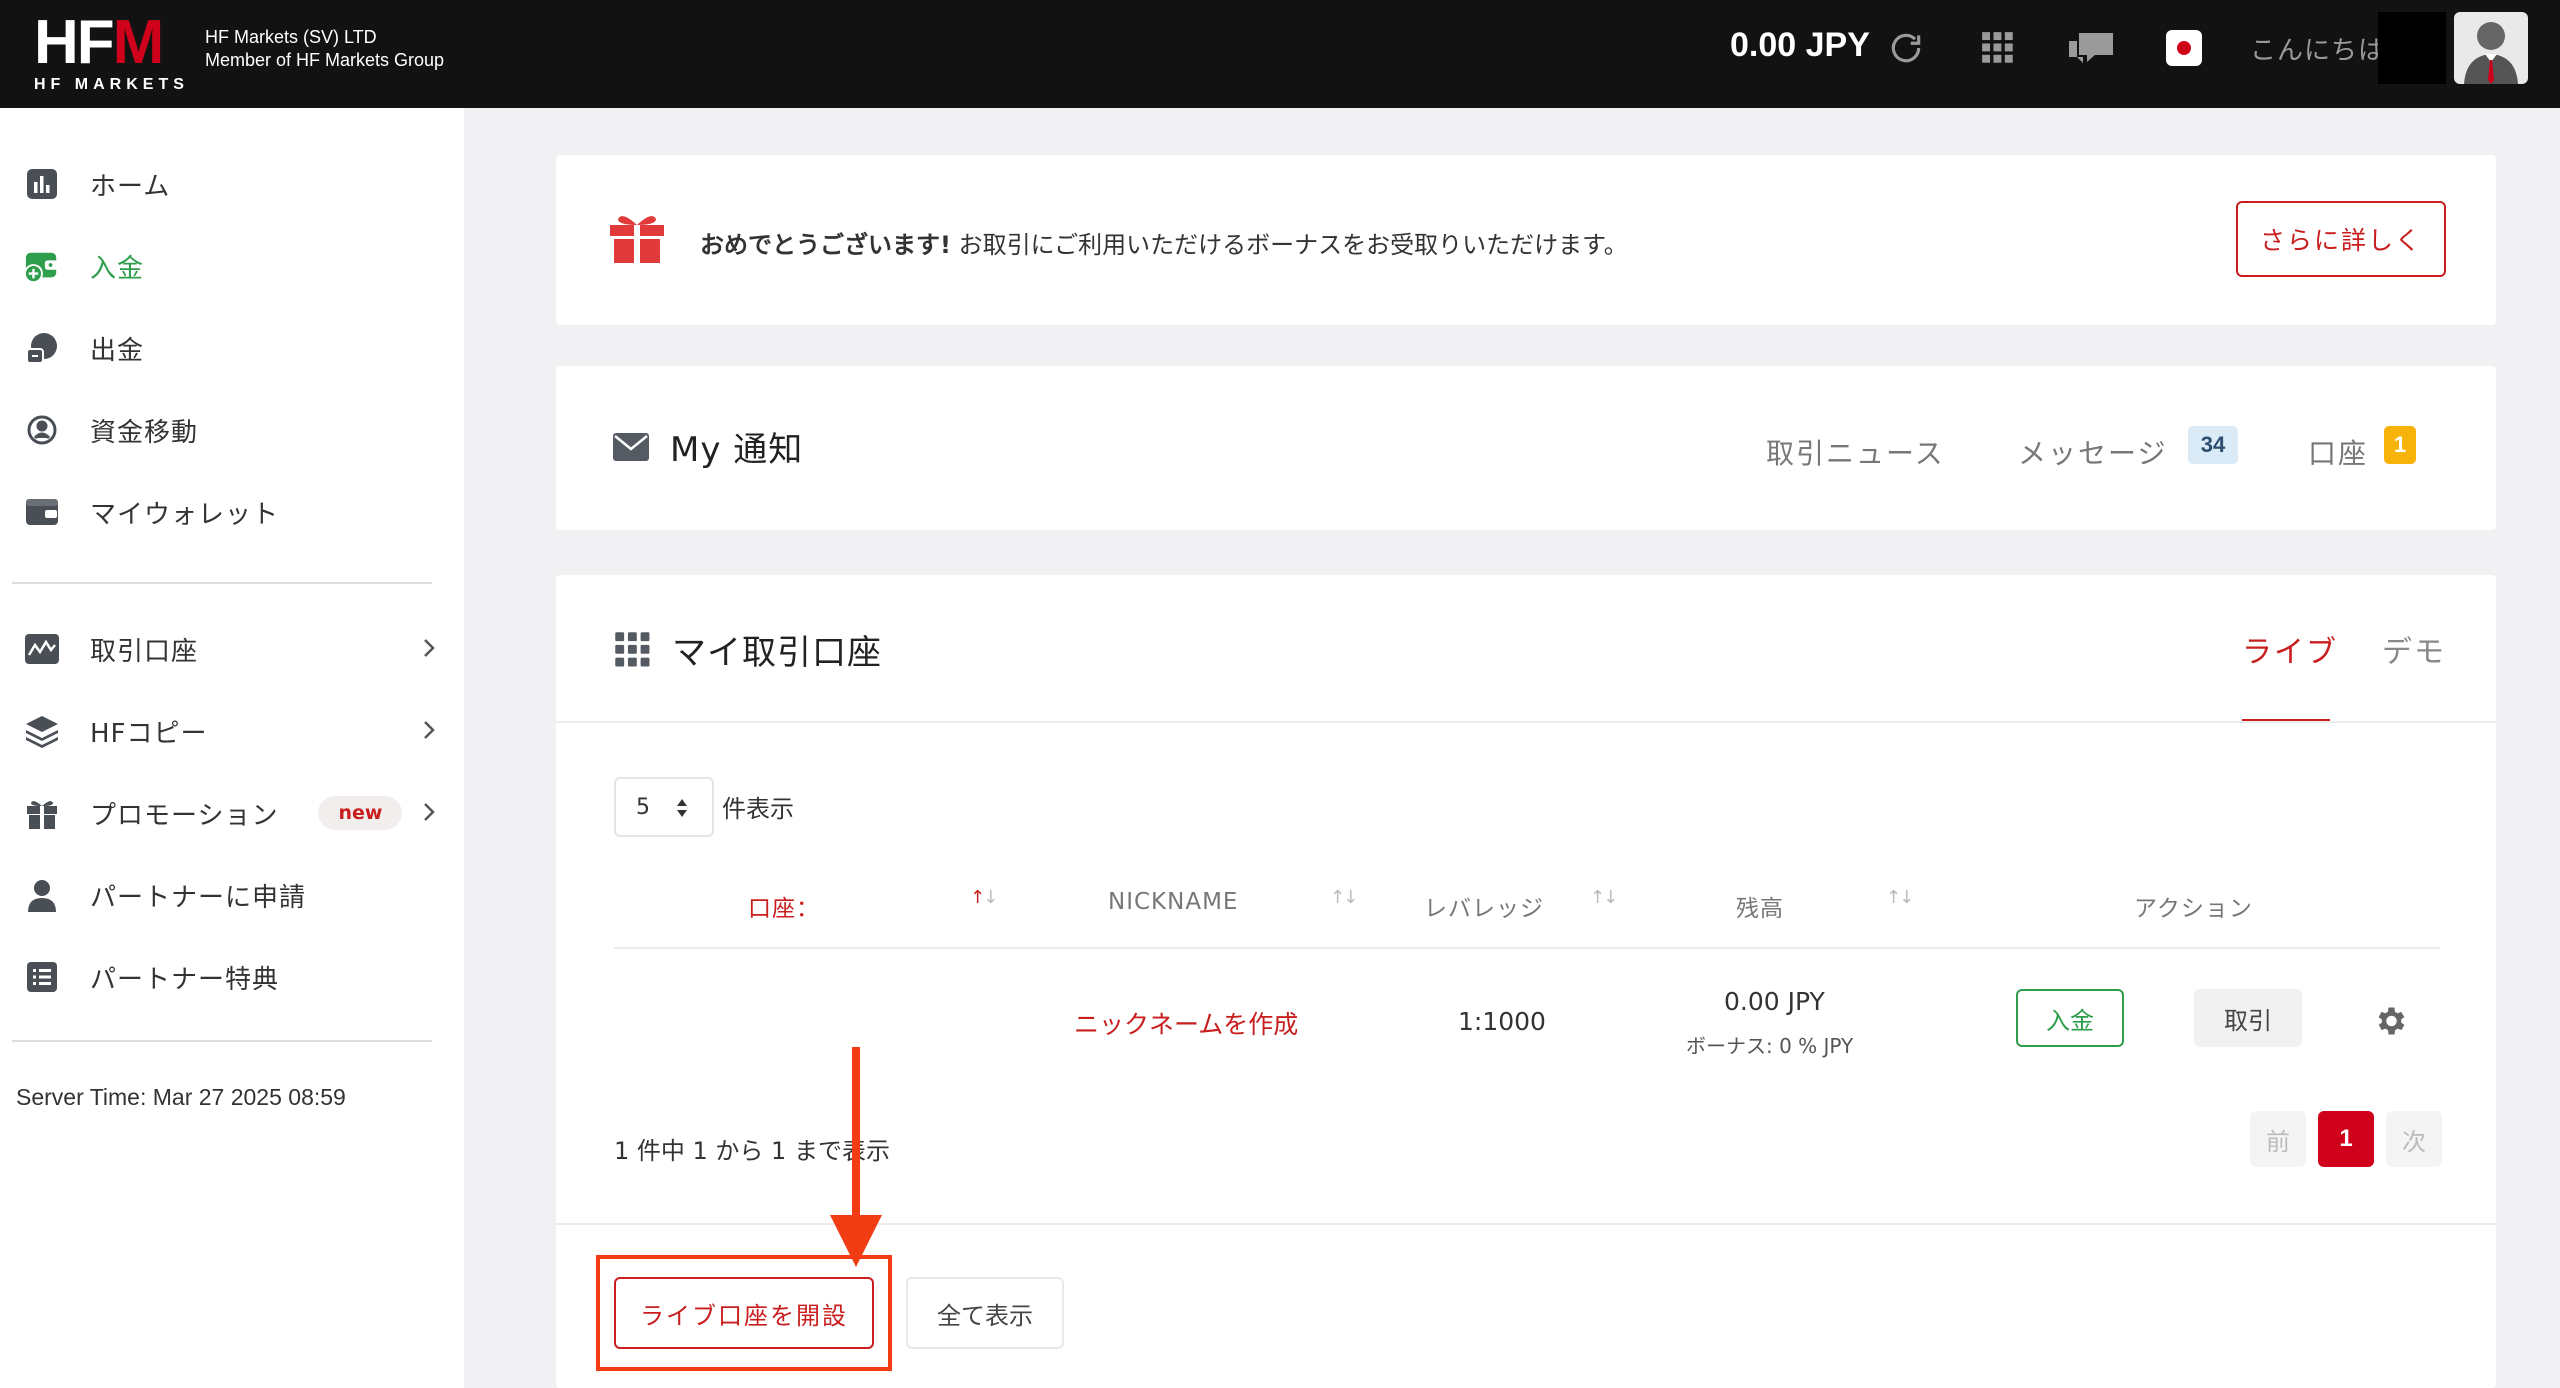 This screenshot has height=1388, width=2560. Describe the element at coordinates (2414, 1139) in the screenshot. I see `pagination-next: 次` at that location.